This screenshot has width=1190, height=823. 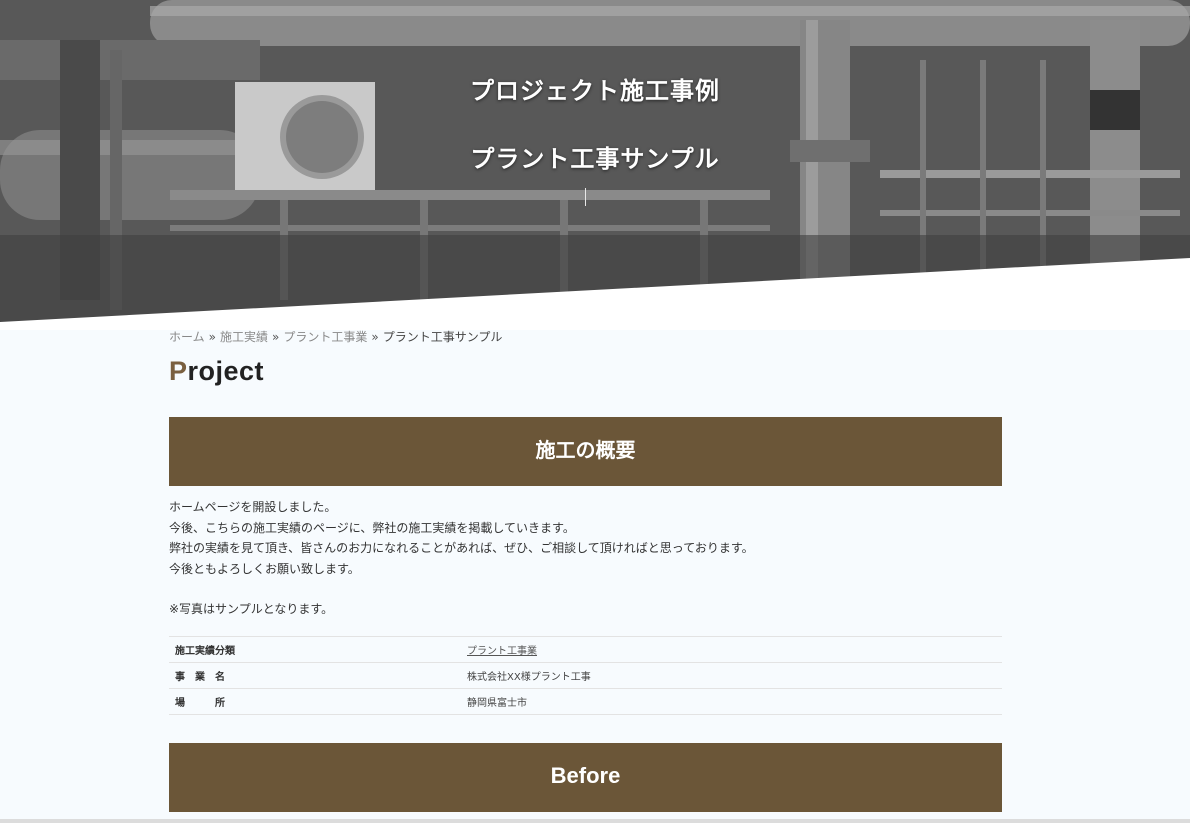 I want to click on window-bottom-edge, so click(x=595, y=821).